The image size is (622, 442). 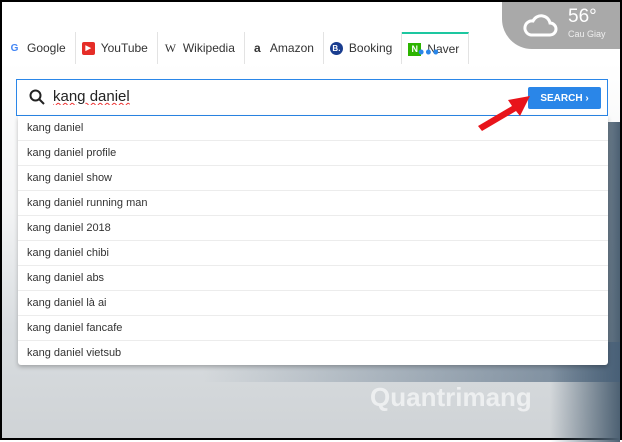 I want to click on suggestion-item: kang daniel chibi, so click(x=313, y=253).